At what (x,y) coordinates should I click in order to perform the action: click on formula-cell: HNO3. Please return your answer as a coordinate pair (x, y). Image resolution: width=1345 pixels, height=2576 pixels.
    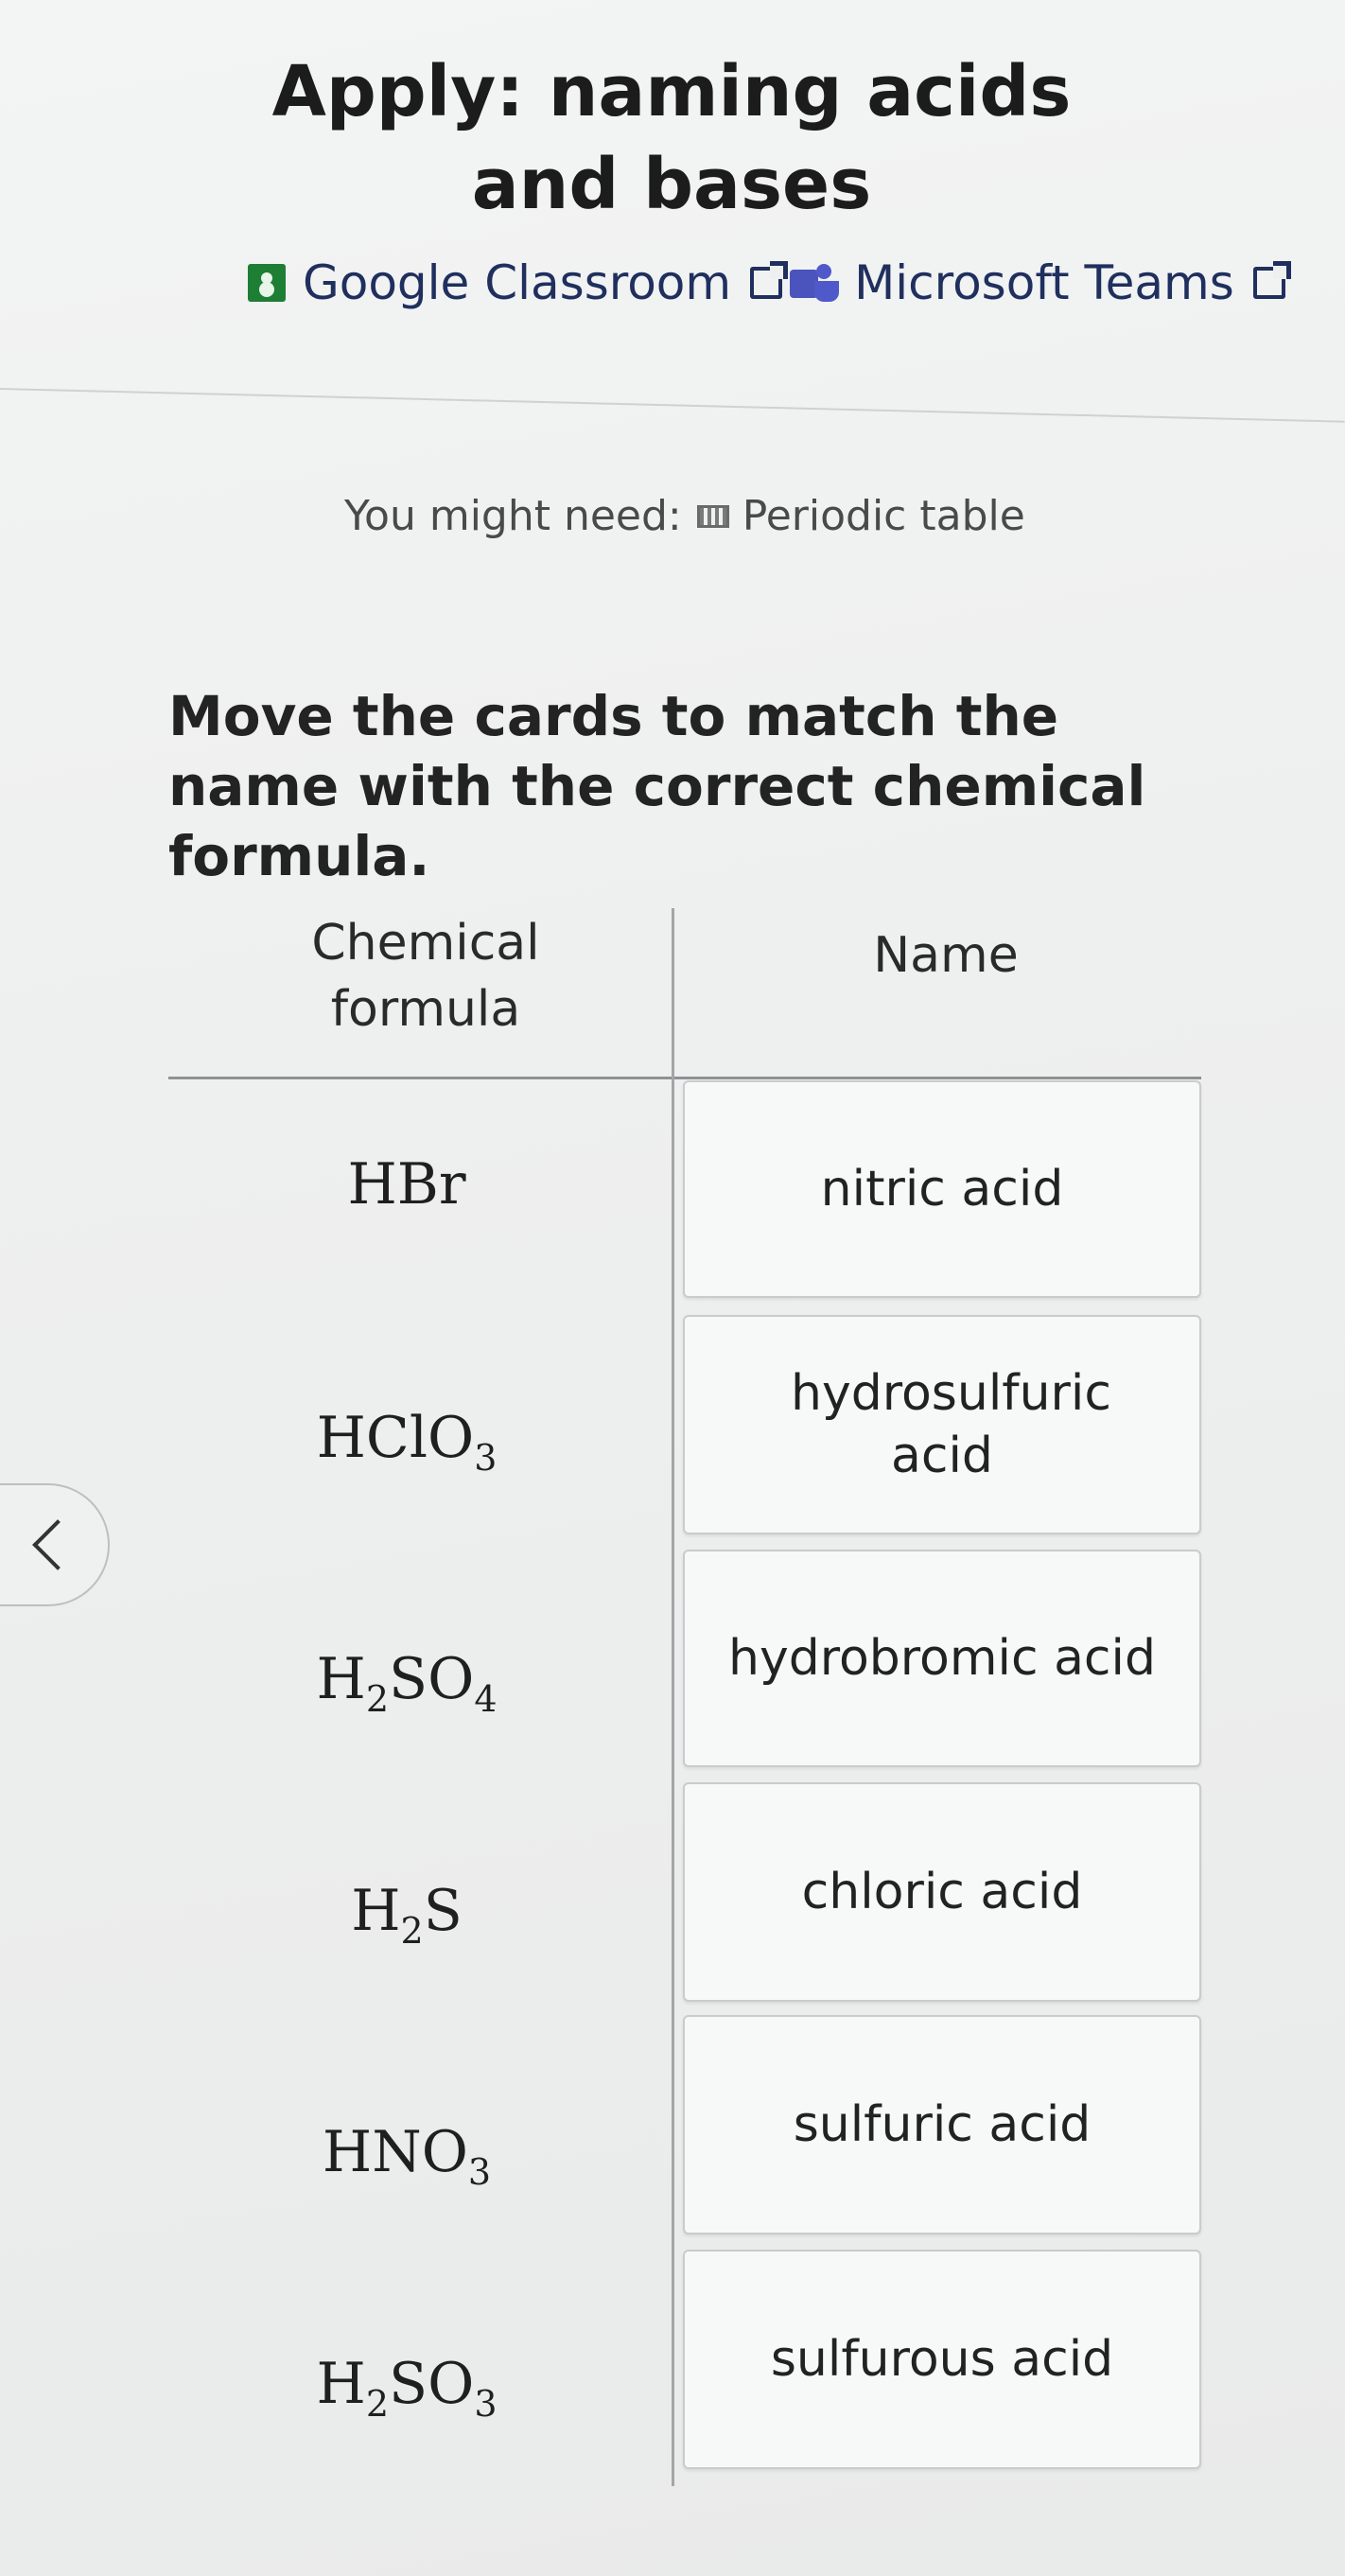
    Looking at the image, I should click on (407, 2152).